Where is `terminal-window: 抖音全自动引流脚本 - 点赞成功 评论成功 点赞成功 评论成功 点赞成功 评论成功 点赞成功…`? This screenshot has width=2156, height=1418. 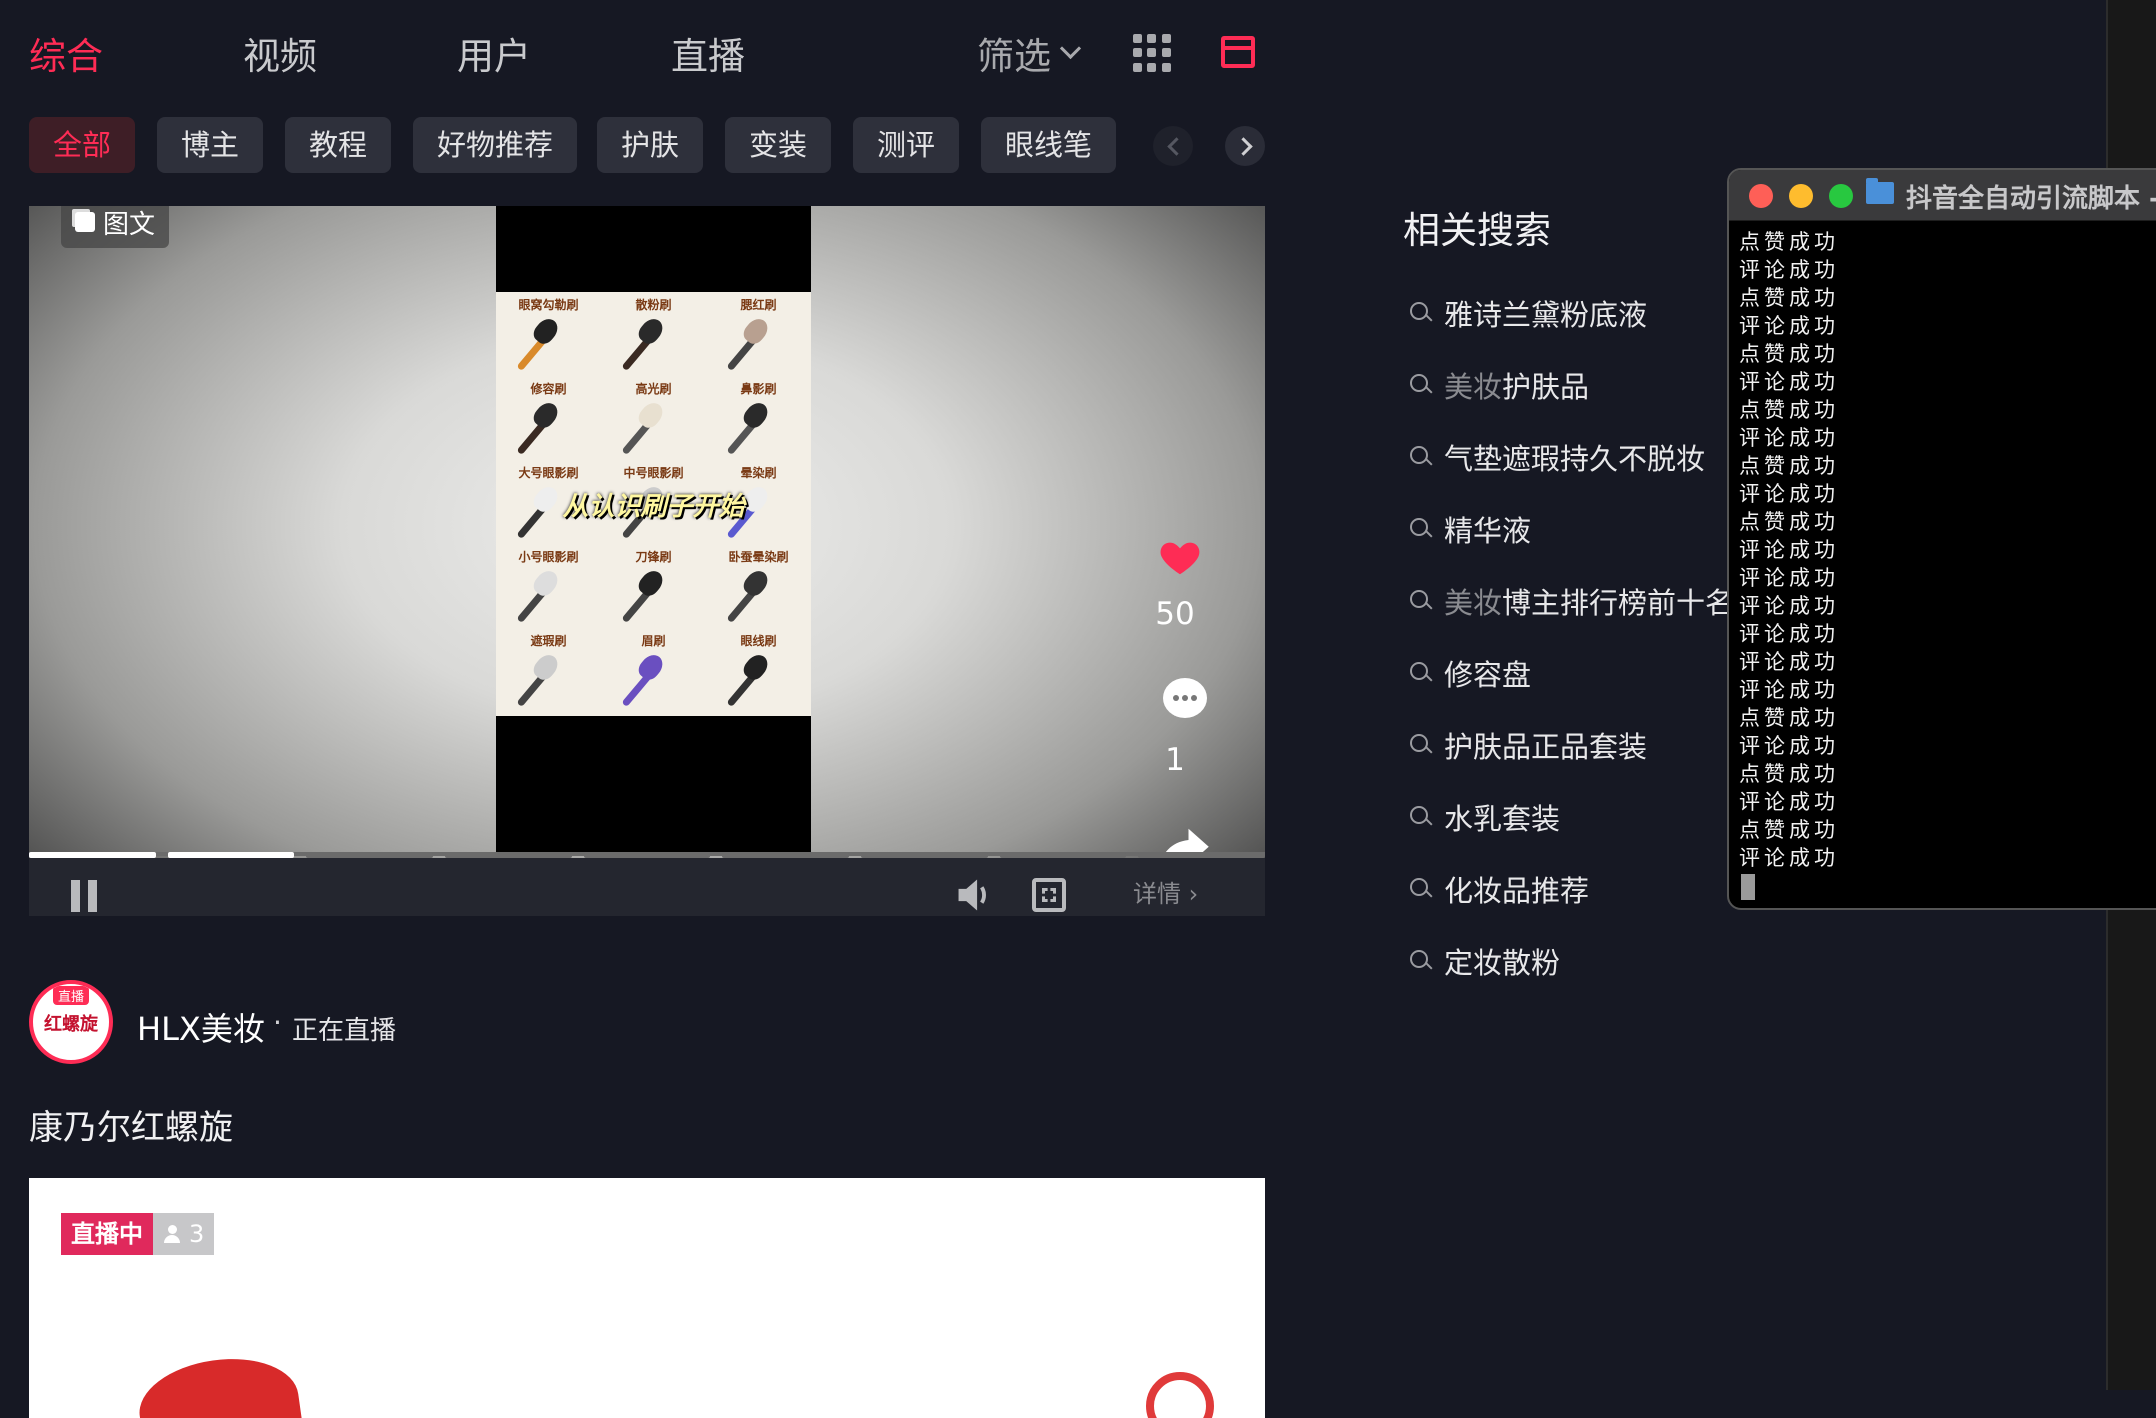
terminal-window: 抖音全自动引流脚本 - 点赞成功 评论成功 点赞成功 评论成功 点赞成功 评论成功 点赞成功… is located at coordinates (1941, 539).